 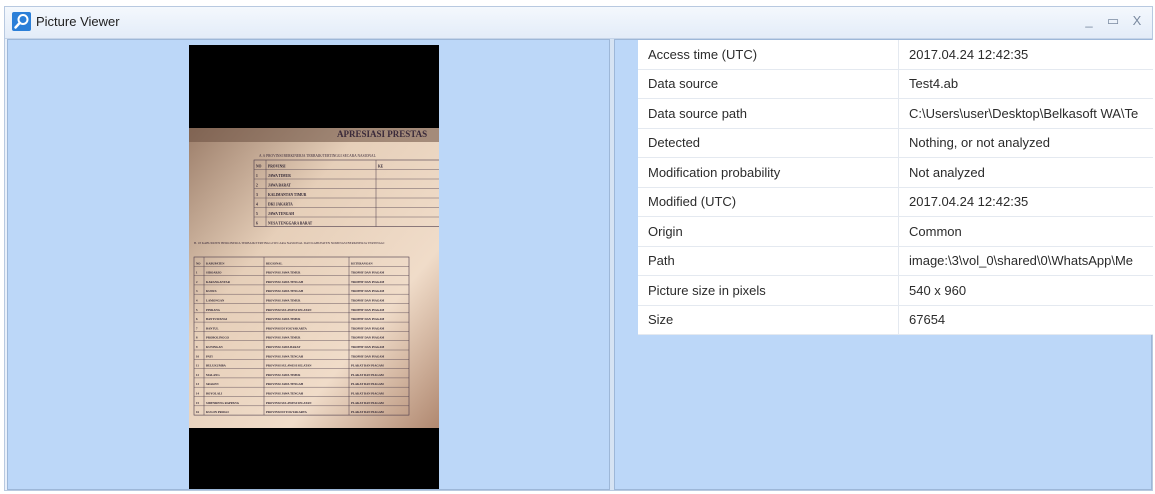 What do you see at coordinates (212, 384) in the screenshot?
I see `photo-table-cell: SRAGEN` at bounding box center [212, 384].